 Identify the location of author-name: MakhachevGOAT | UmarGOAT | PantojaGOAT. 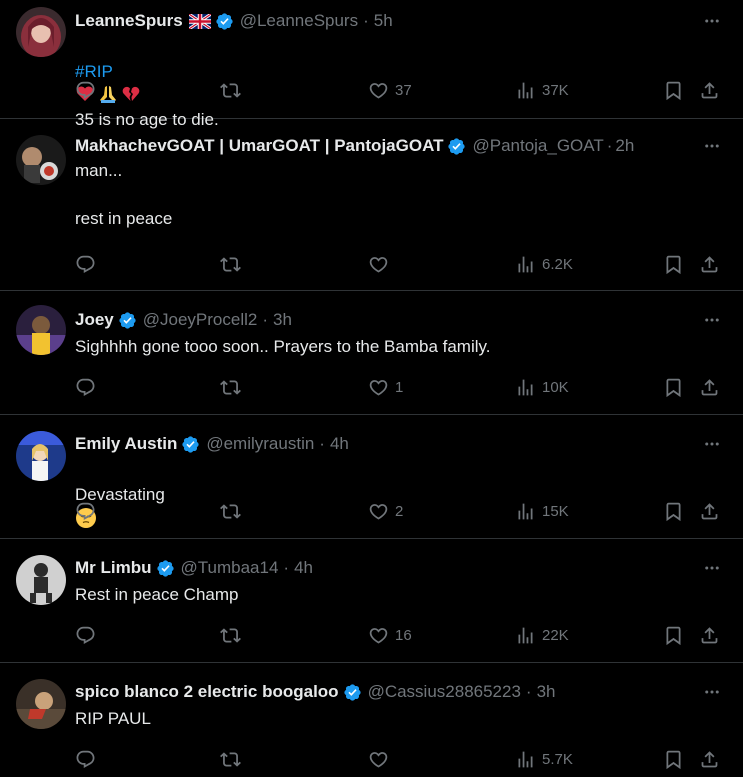
(259, 146).